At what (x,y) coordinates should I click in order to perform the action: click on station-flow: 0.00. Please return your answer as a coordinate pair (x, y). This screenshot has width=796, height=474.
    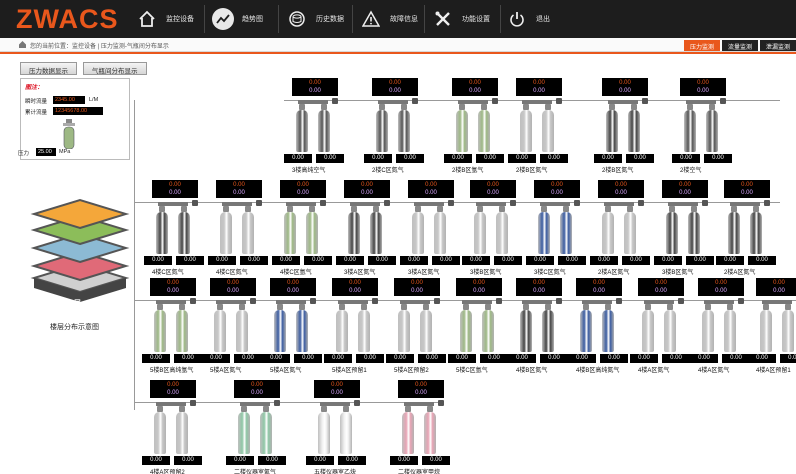
    Looking at the image, I should click on (431, 193).